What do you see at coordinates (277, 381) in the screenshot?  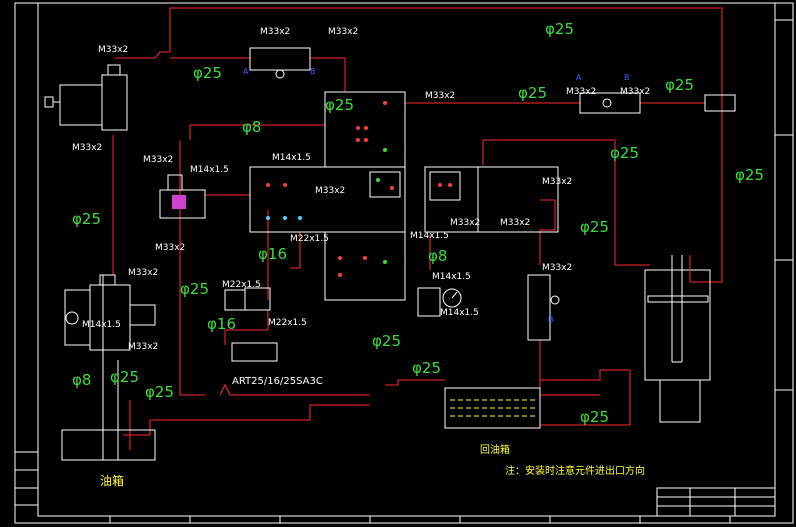 I see `coupling-label: ART25/16/25SA3C` at bounding box center [277, 381].